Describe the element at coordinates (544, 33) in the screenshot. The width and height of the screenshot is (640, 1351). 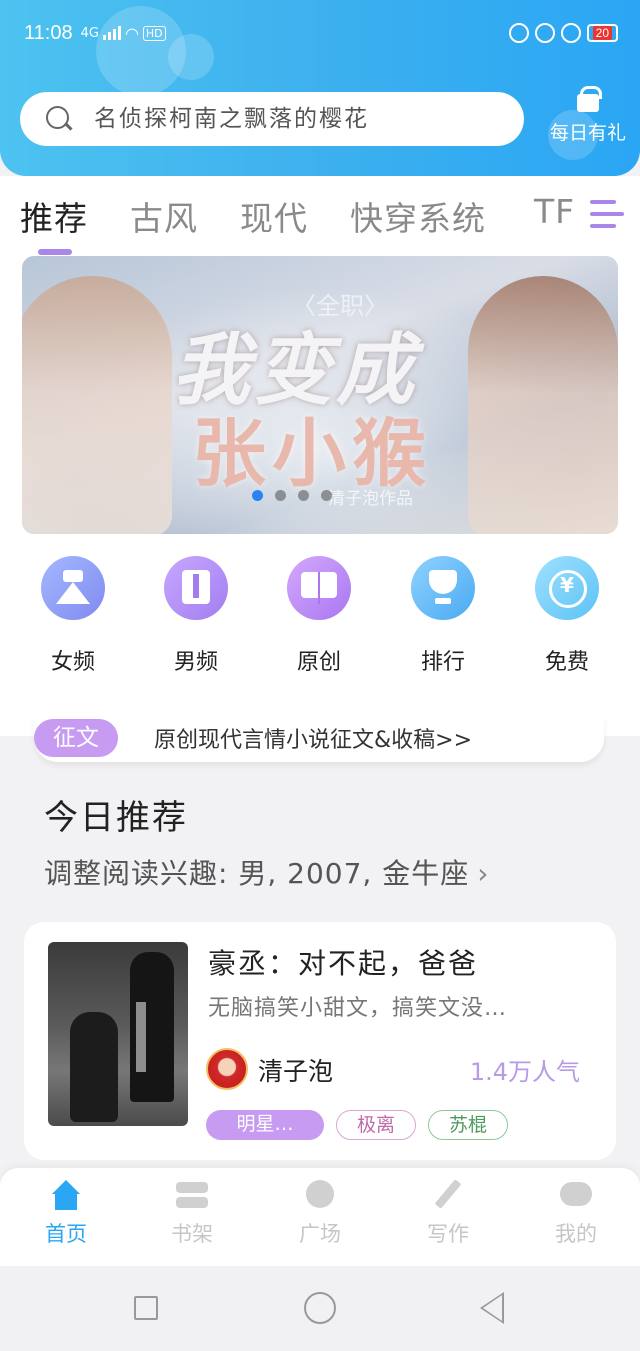
I see `lock-icon` at that location.